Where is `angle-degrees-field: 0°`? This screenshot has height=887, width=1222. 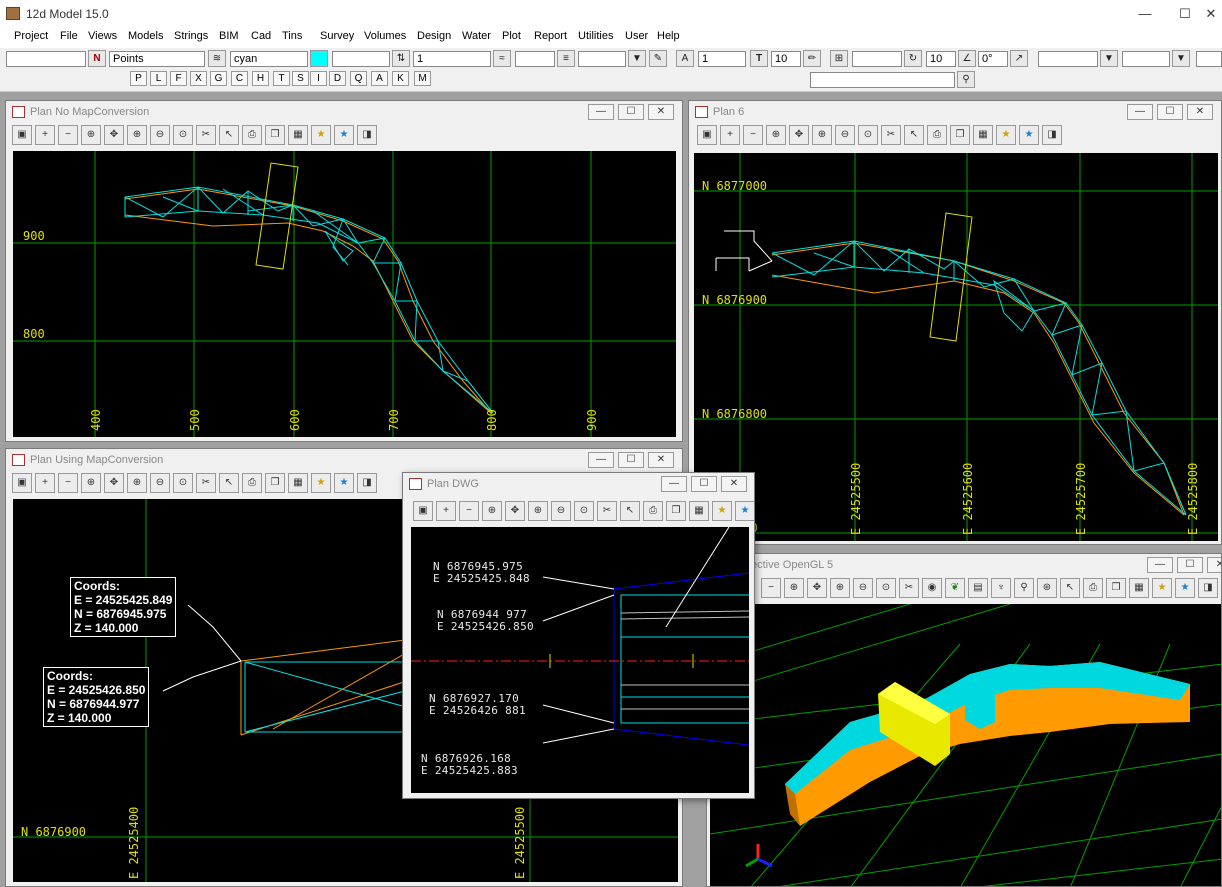 angle-degrees-field: 0° is located at coordinates (993, 59).